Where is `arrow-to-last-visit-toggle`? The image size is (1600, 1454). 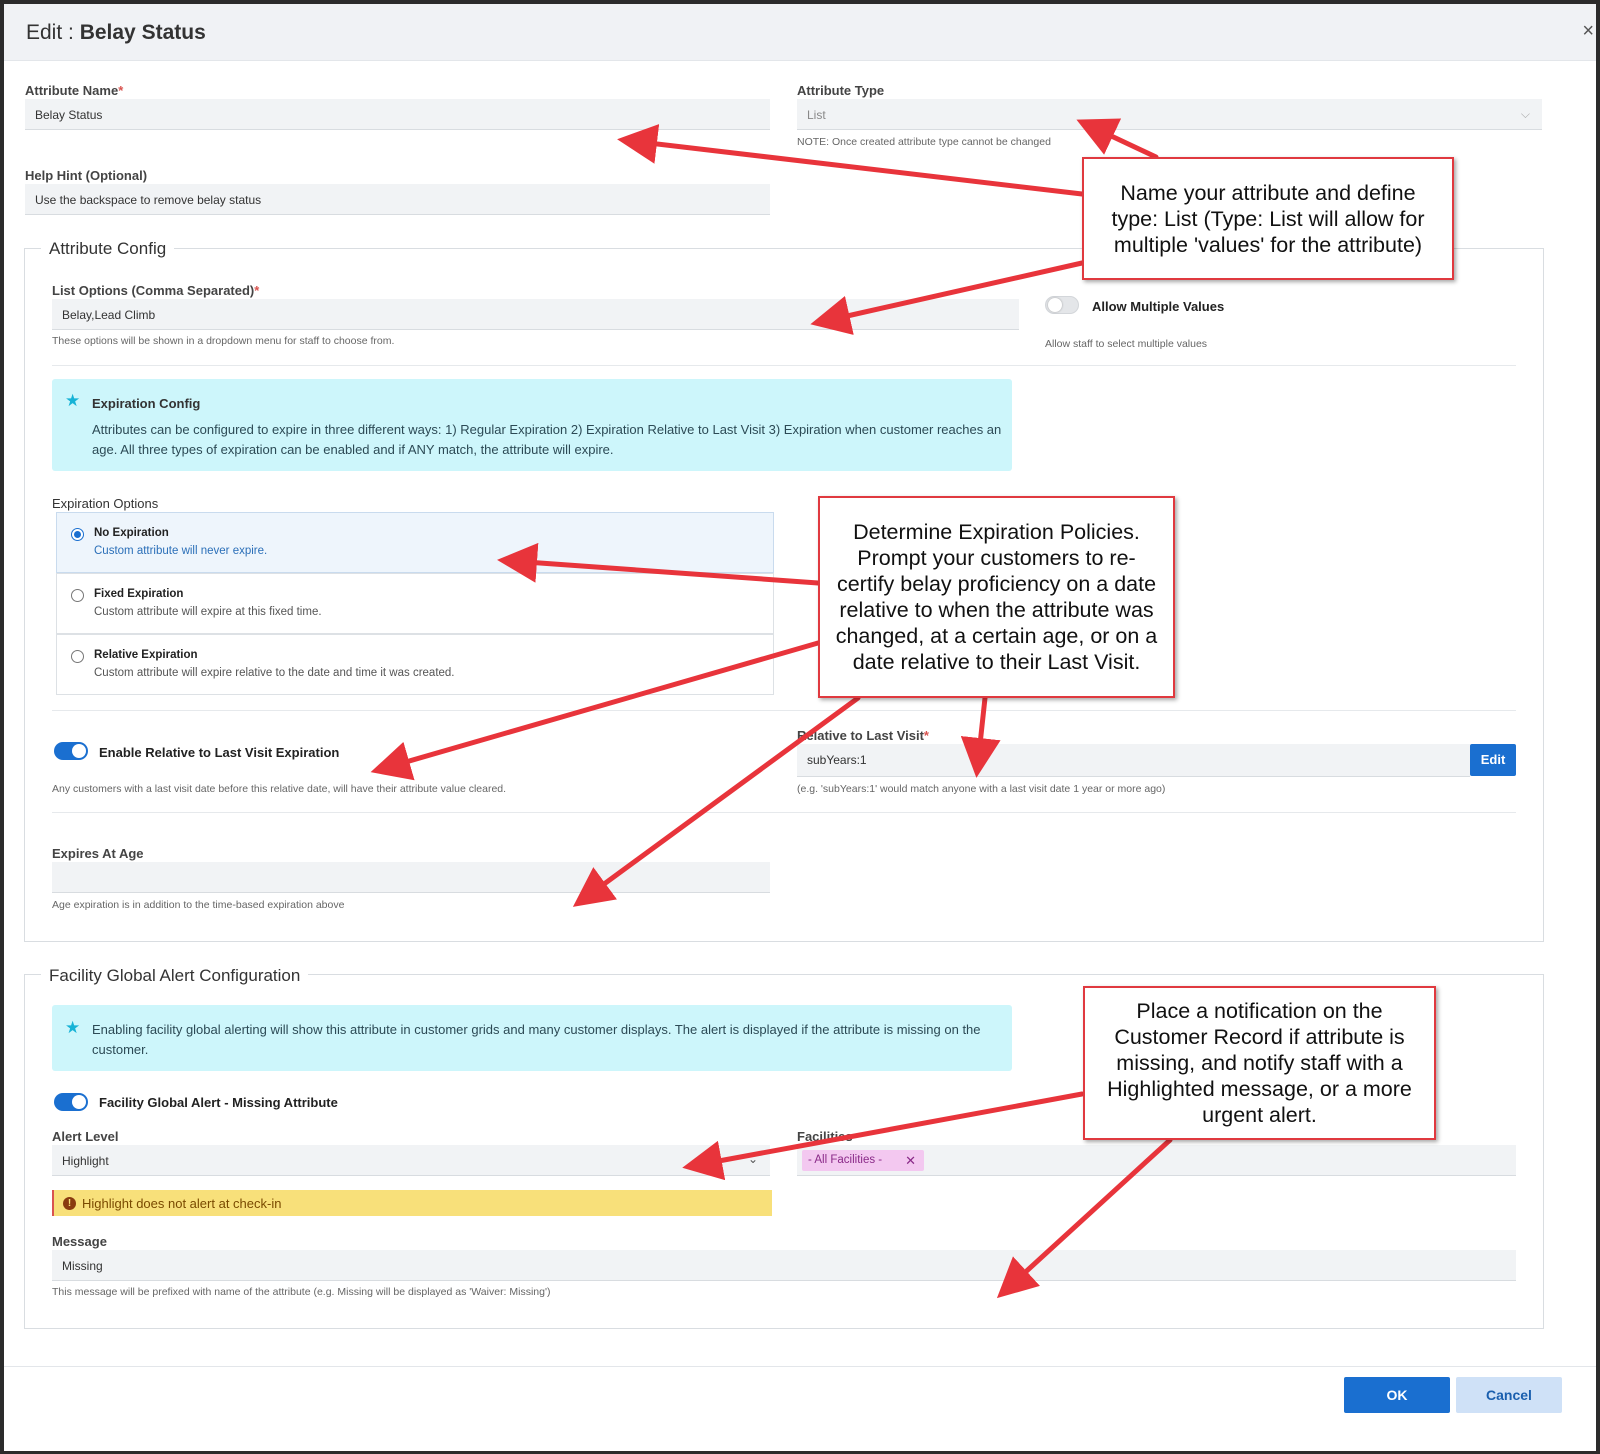
arrow-to-last-visit-toggle is located at coordinates (595, 710).